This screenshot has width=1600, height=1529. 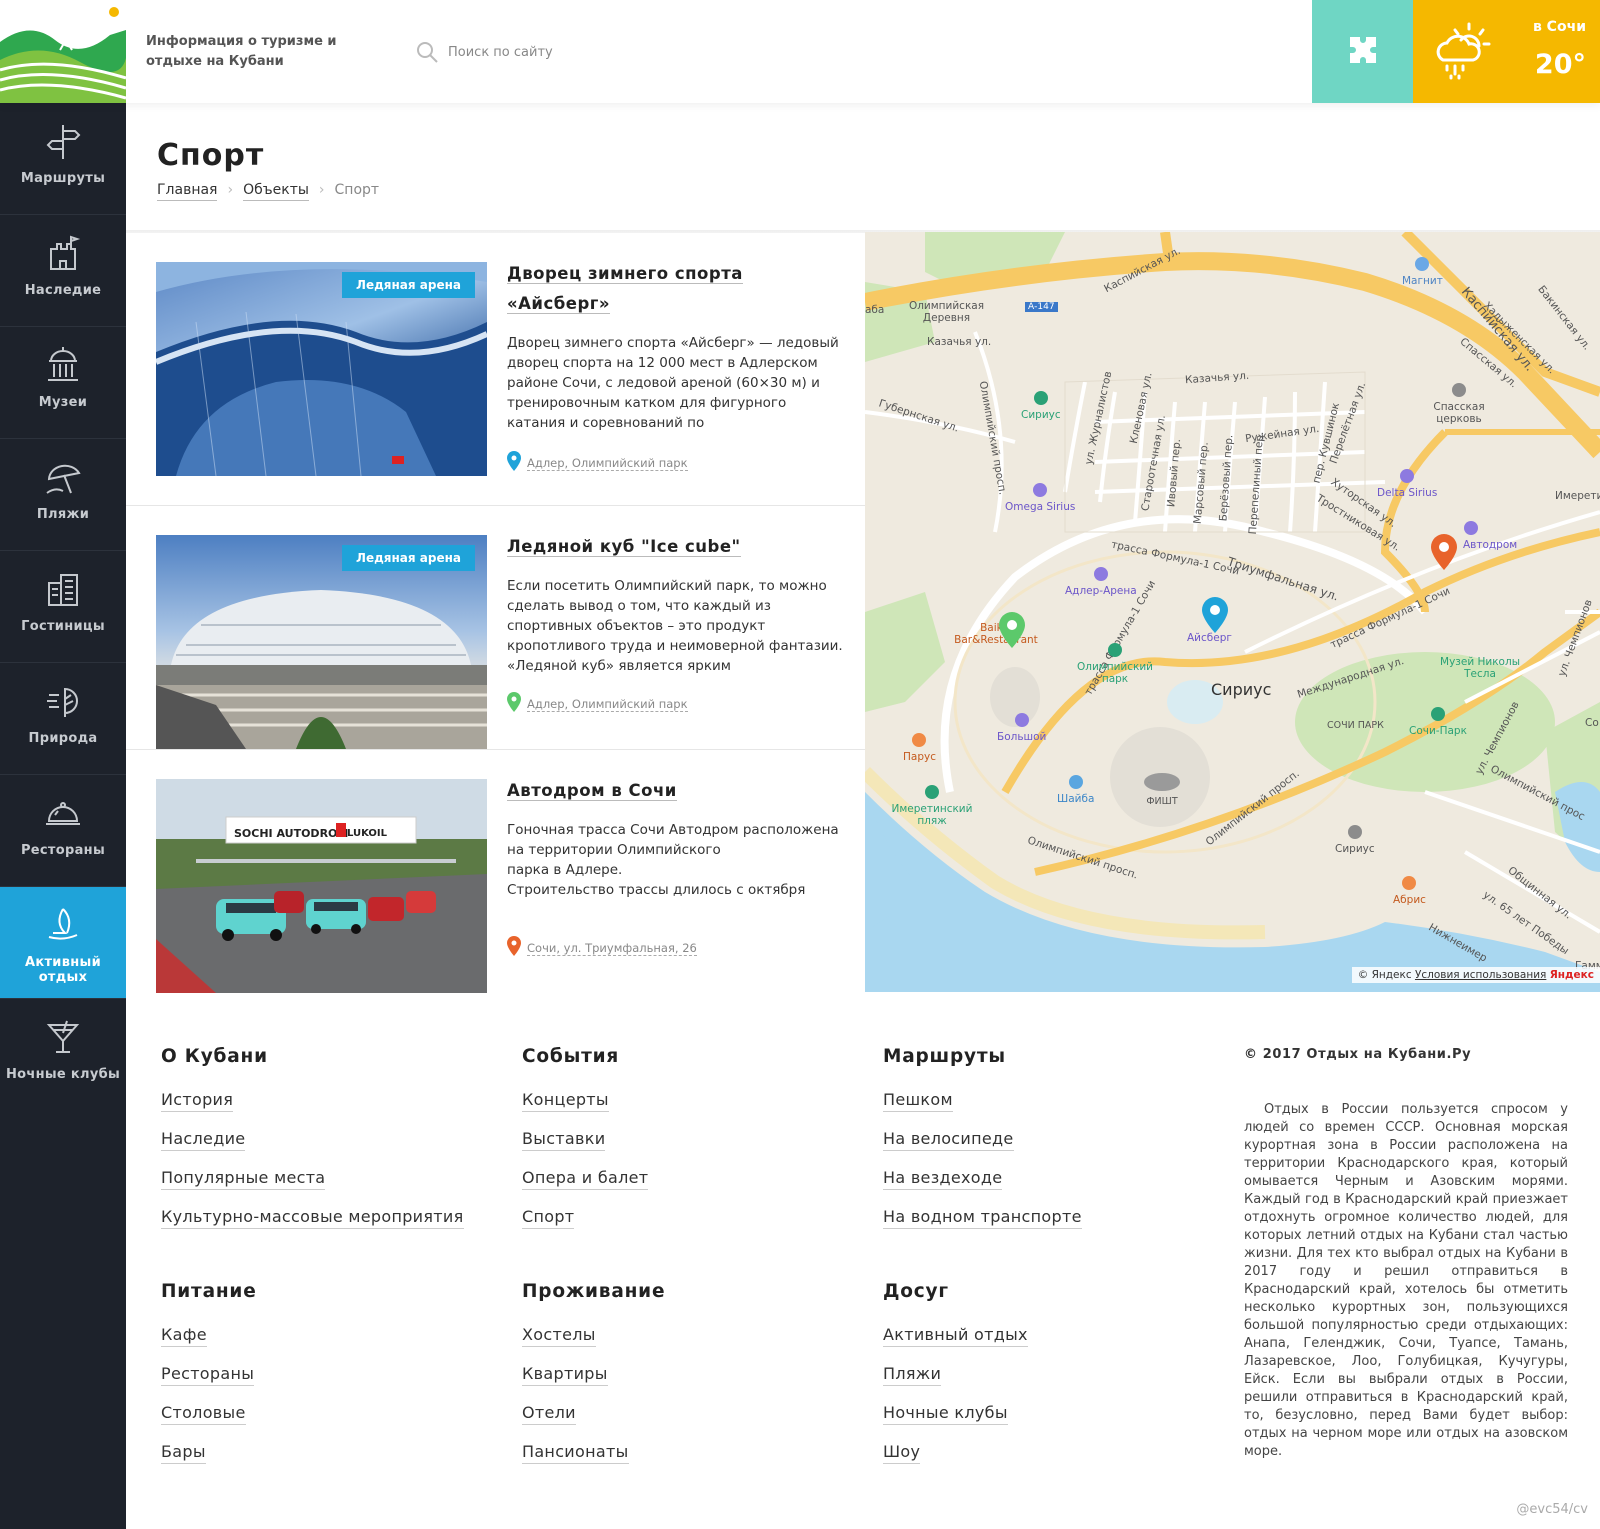 I want to click on map-poi: Абрис, so click(x=1409, y=890).